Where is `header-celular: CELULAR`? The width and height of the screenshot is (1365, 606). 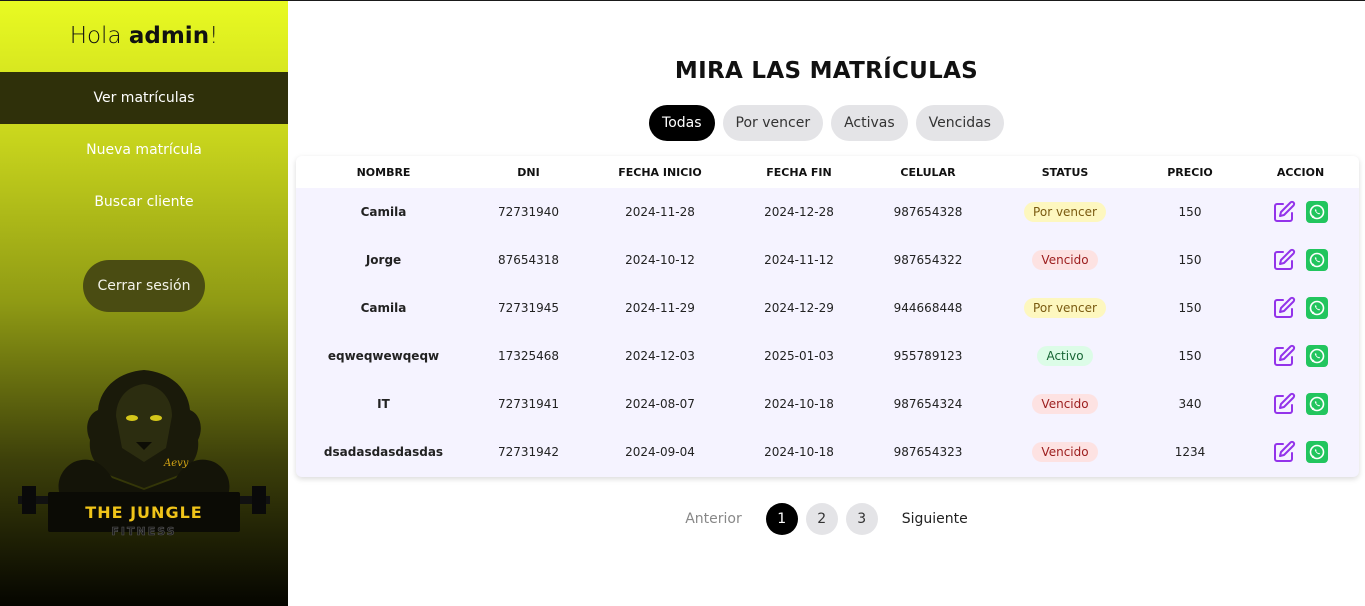 header-celular: CELULAR is located at coordinates (928, 172).